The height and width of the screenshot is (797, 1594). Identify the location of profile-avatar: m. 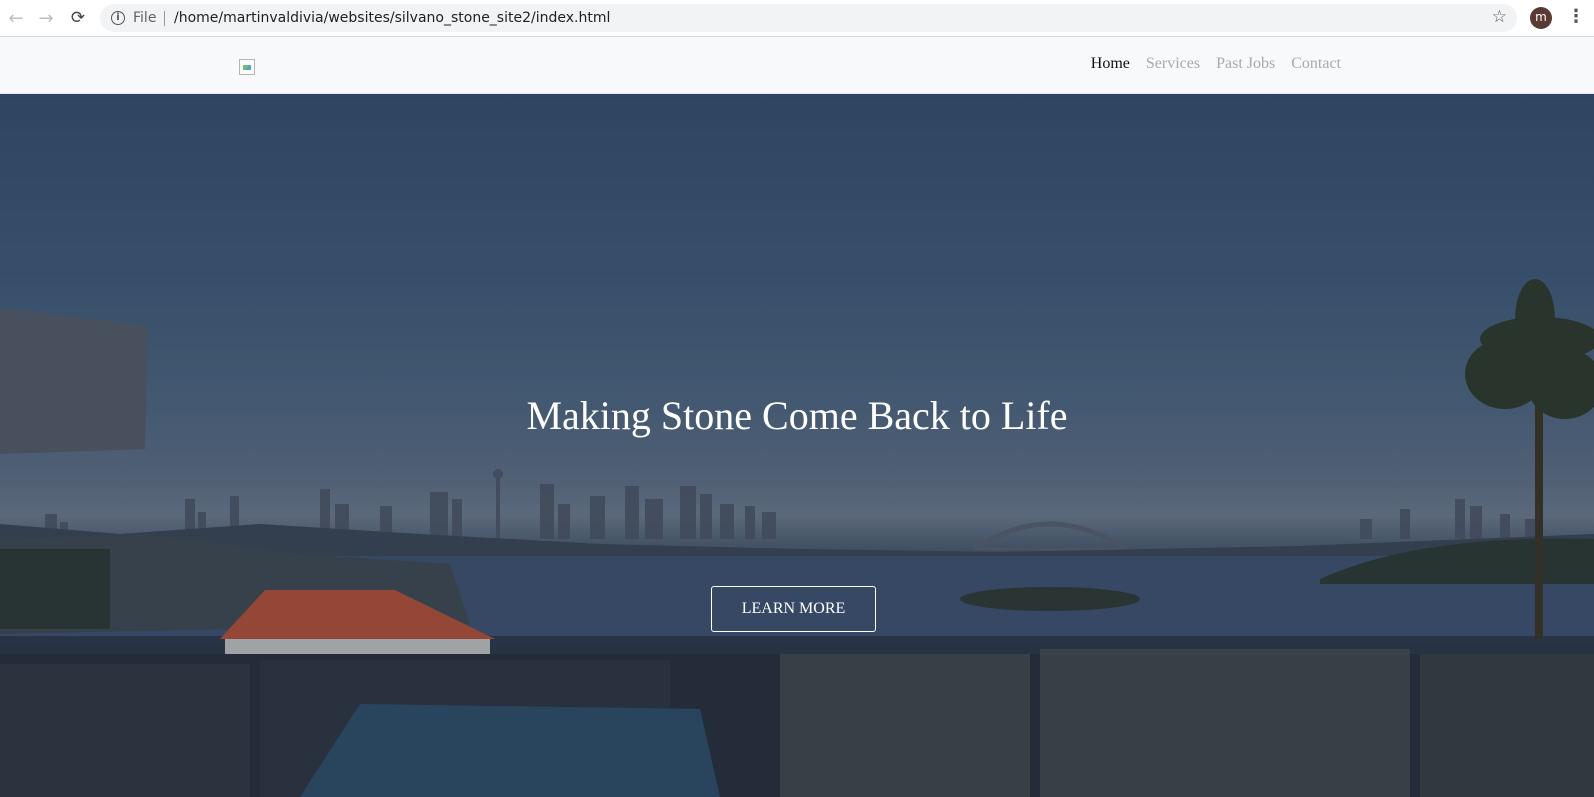
(1541, 18).